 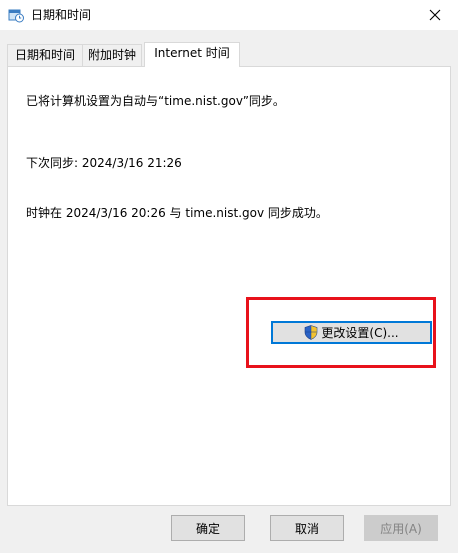 What do you see at coordinates (16, 16) in the screenshot?
I see `date-time-icon` at bounding box center [16, 16].